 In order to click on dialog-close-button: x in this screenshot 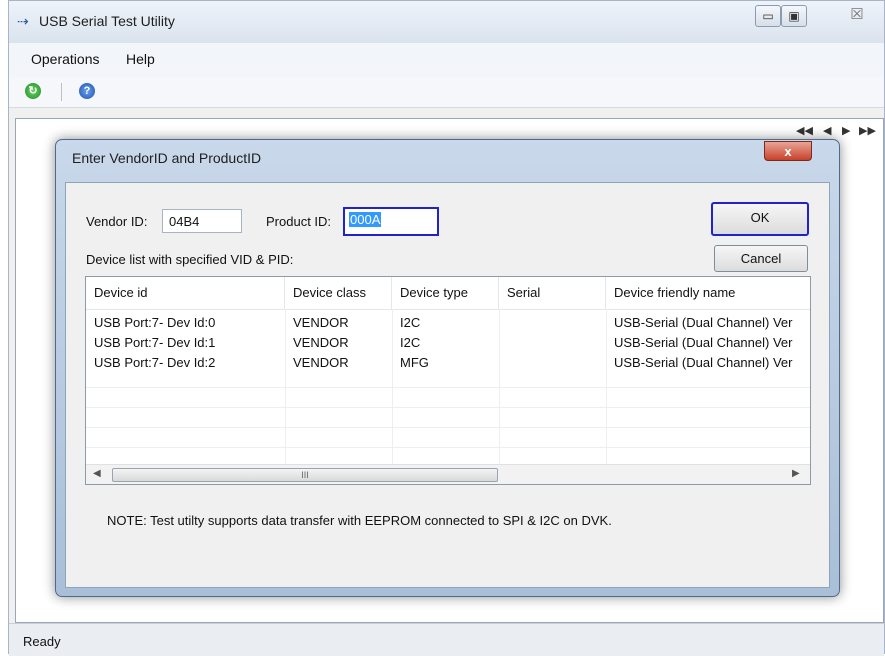, I will do `click(788, 151)`.